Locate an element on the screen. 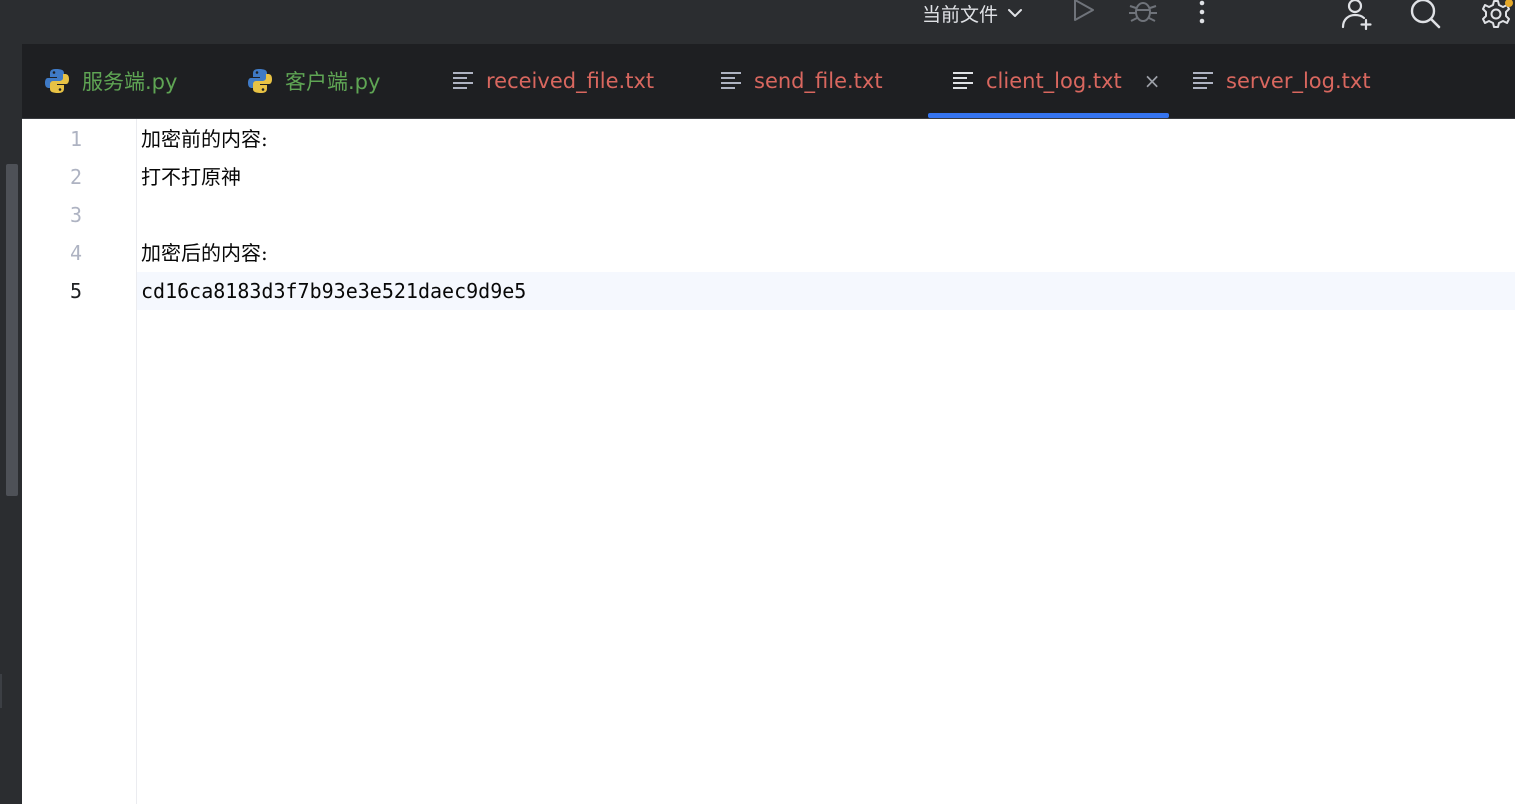 This screenshot has width=1515, height=804. run-config-selector: 当前文件 is located at coordinates (973, 13).